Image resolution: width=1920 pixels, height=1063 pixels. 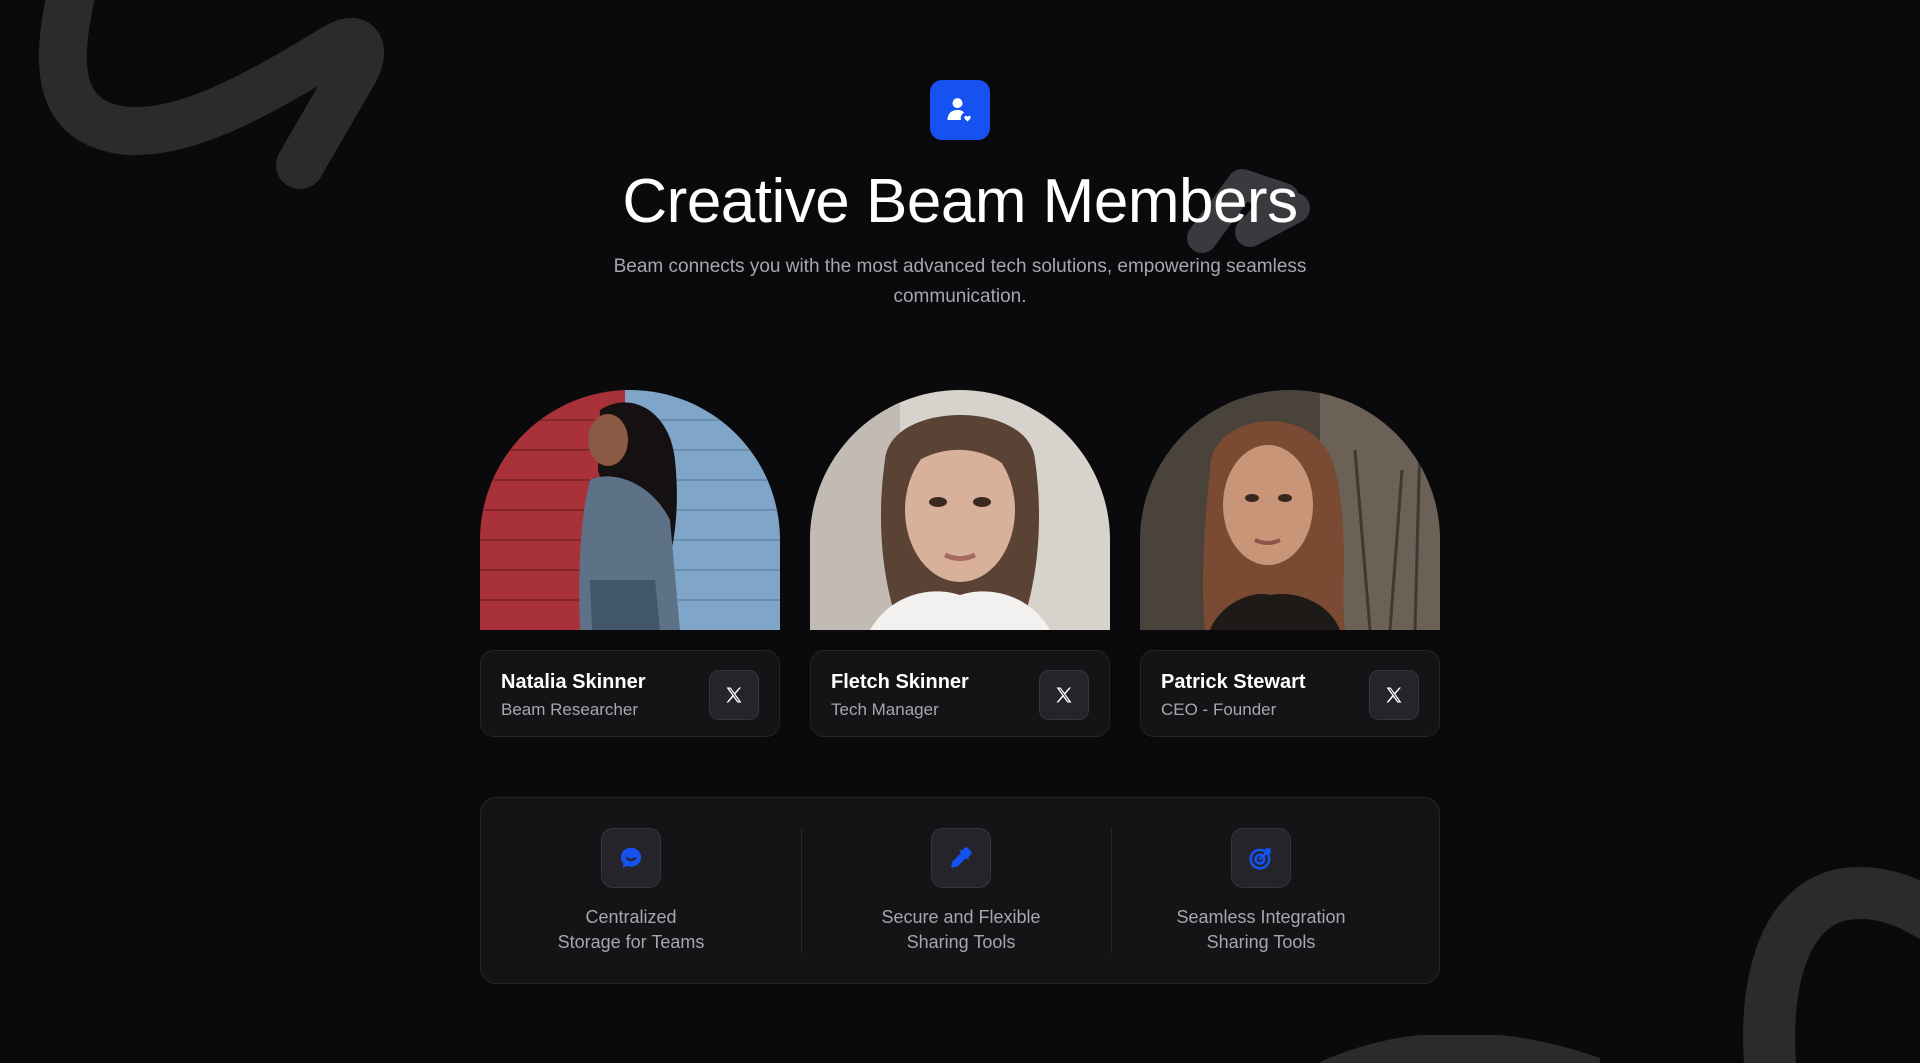 I want to click on member-role: Beam Researcher, so click(x=570, y=709).